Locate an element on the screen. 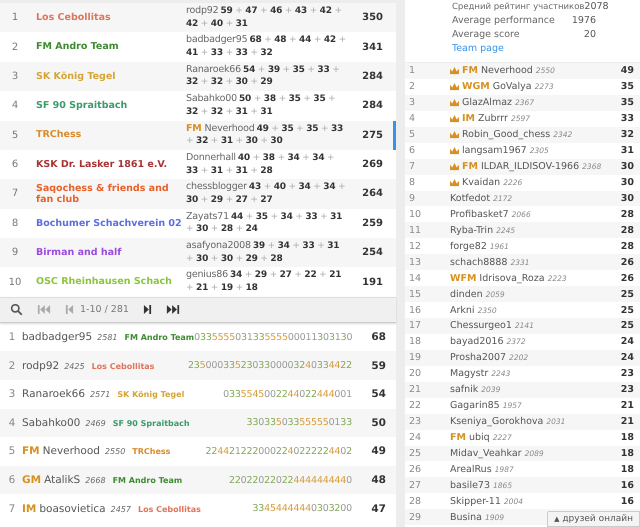 The width and height of the screenshot is (640, 527). player-name: langsam1967 is located at coordinates (494, 150).